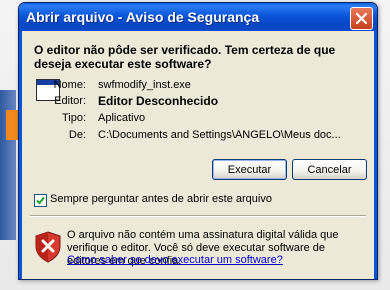 This screenshot has height=290, width=390. What do you see at coordinates (375, 155) in the screenshot?
I see `window-border-right` at bounding box center [375, 155].